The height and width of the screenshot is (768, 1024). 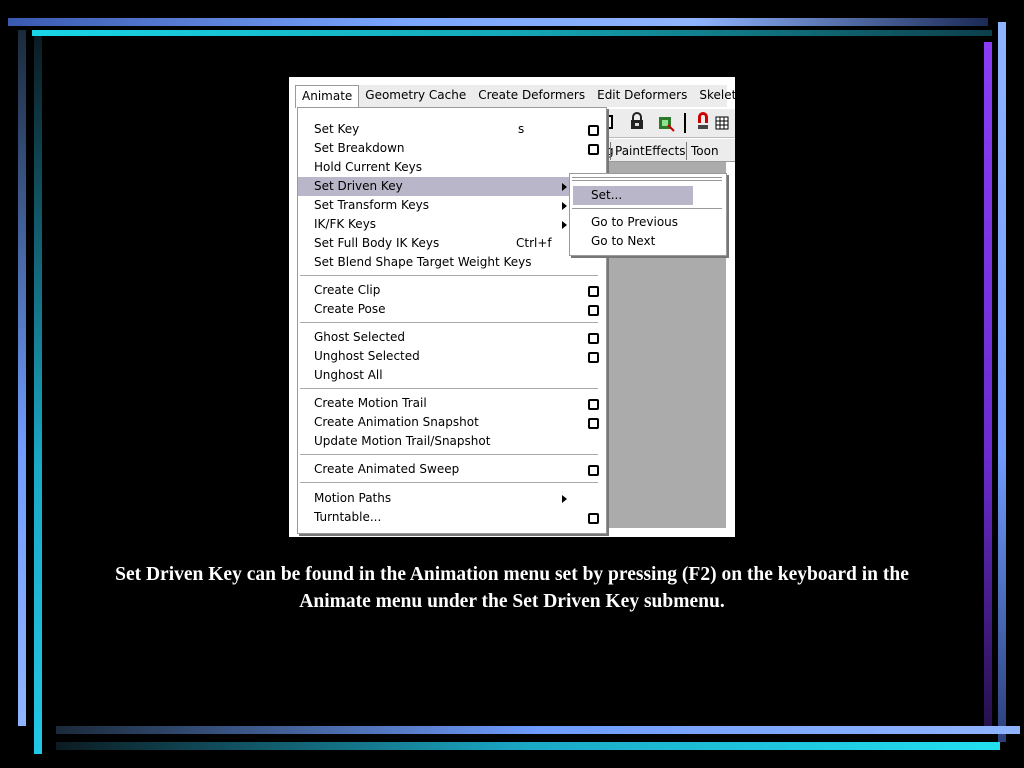 I want to click on menu-item-set-transform-keys: Set Transform Keys, so click(x=446, y=205).